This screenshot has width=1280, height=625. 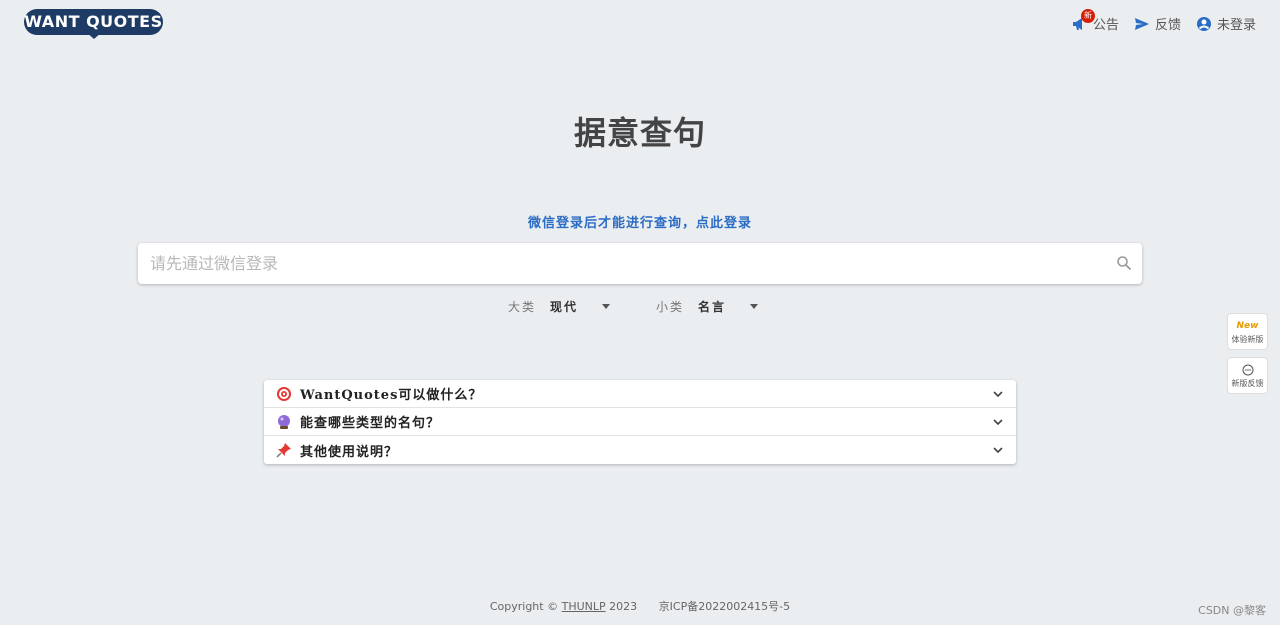 What do you see at coordinates (1247, 339) in the screenshot?
I see `try-new-version-label: 体验新版` at bounding box center [1247, 339].